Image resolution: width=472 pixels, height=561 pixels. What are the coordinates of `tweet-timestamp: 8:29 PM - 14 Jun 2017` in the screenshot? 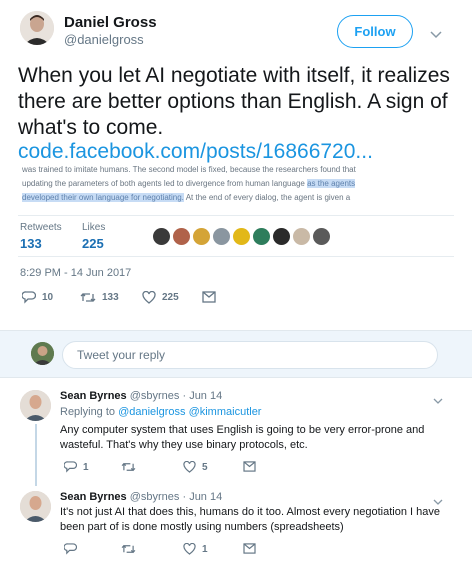 It's located at (75, 273).